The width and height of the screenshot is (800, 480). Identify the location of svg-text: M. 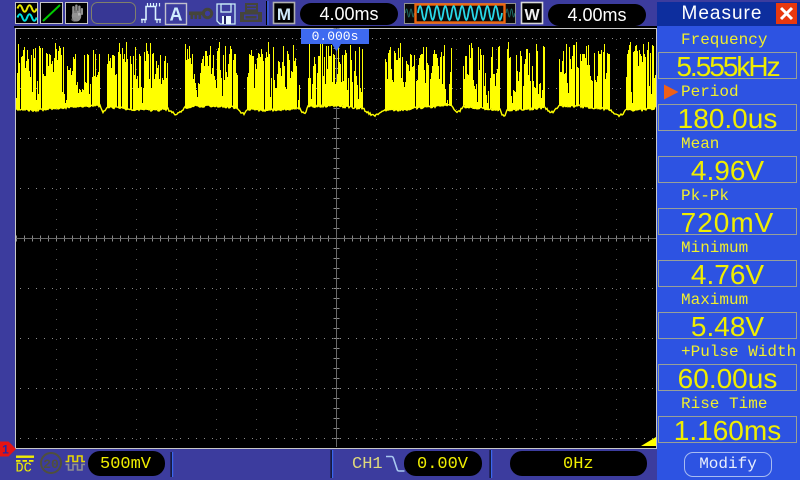
(284, 14).